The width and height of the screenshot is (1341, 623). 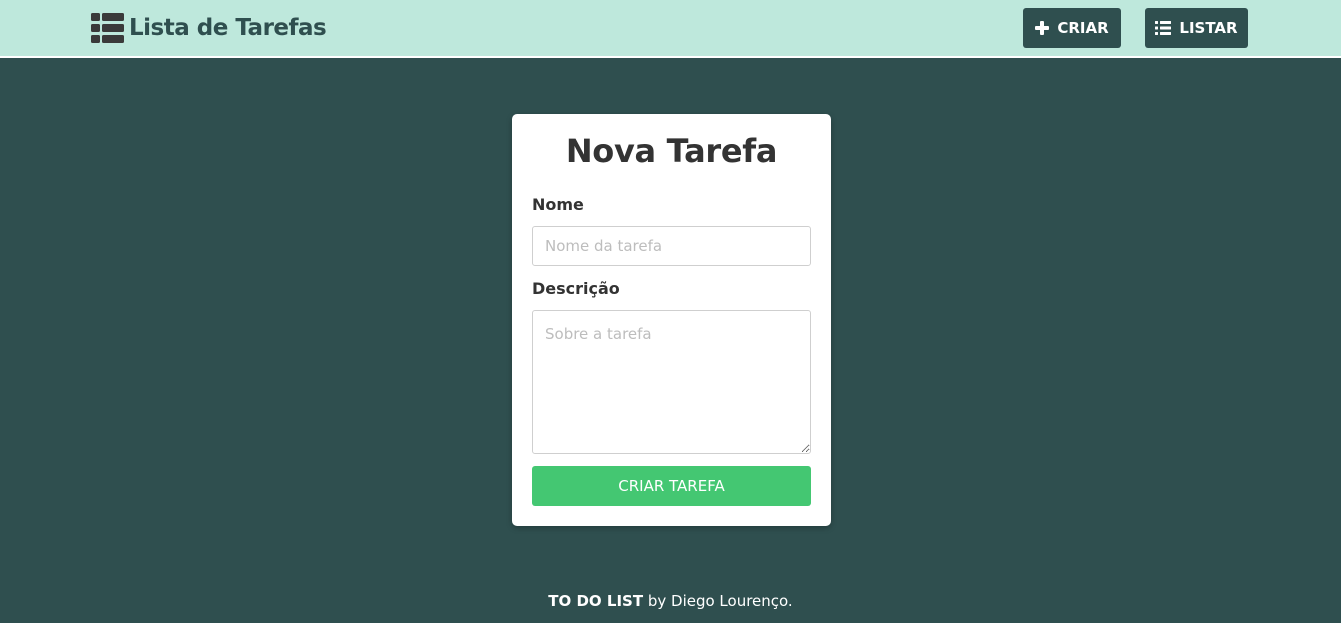 I want to click on create-button-label: CRIAR, so click(x=1083, y=28).